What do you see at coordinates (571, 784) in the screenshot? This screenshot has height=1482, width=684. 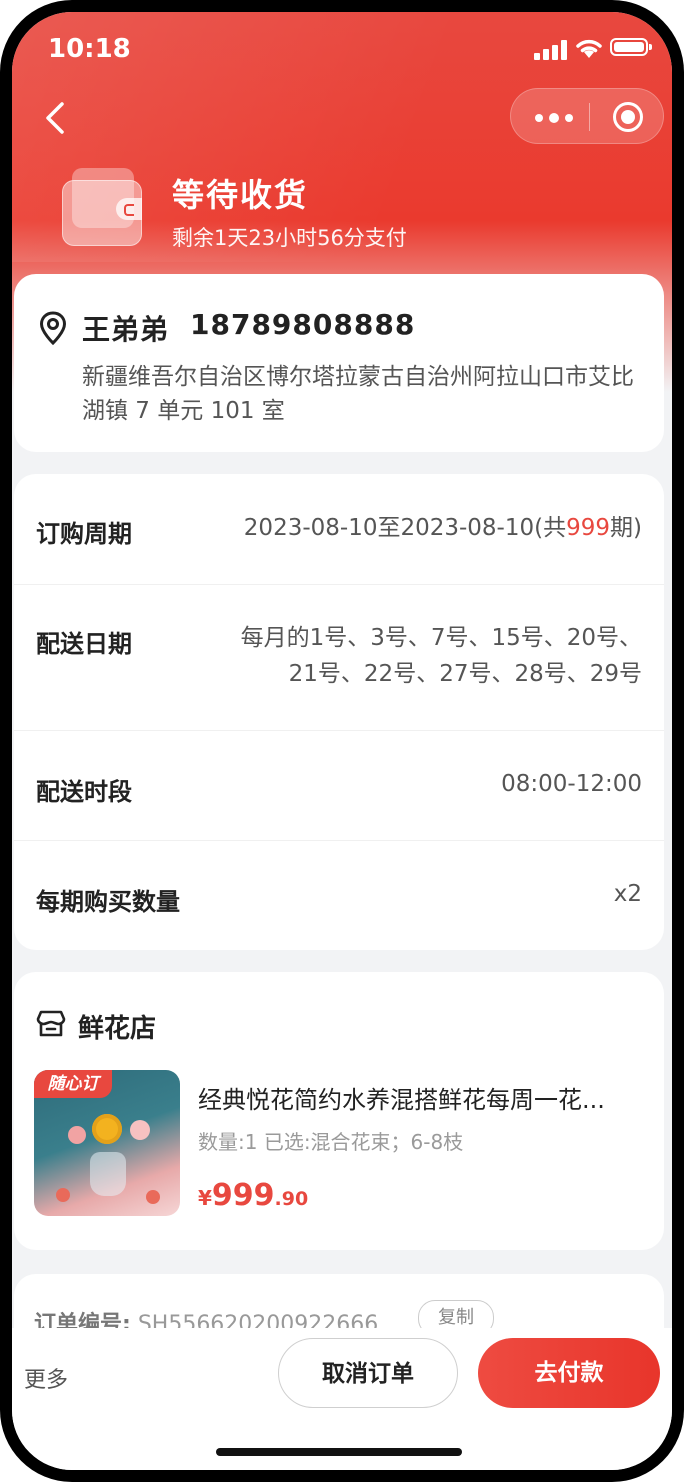 I see `delivery-time-value: 08:00-12:00` at bounding box center [571, 784].